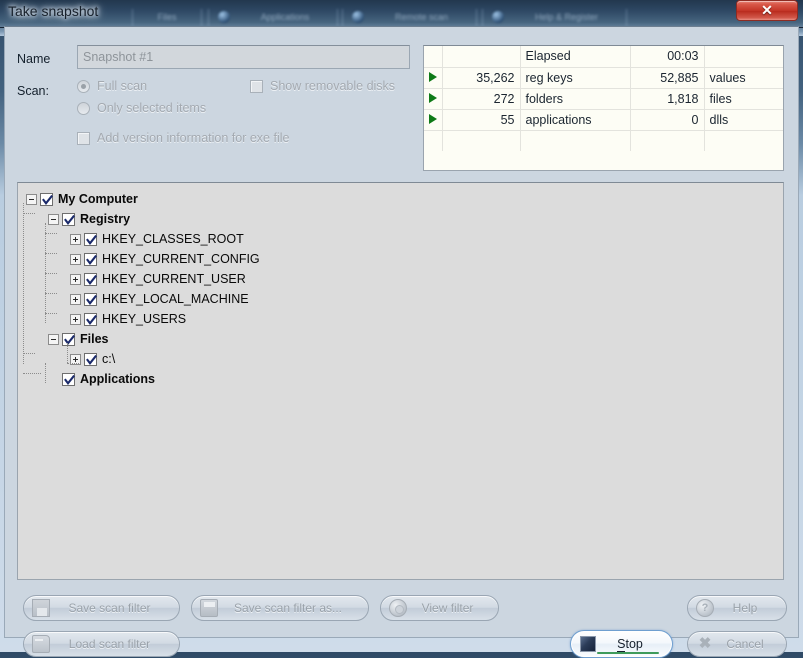 Image resolution: width=803 pixels, height=658 pixels. Describe the element at coordinates (404, 319) in the screenshot. I see `tree-item: HKEY_USERS` at that location.